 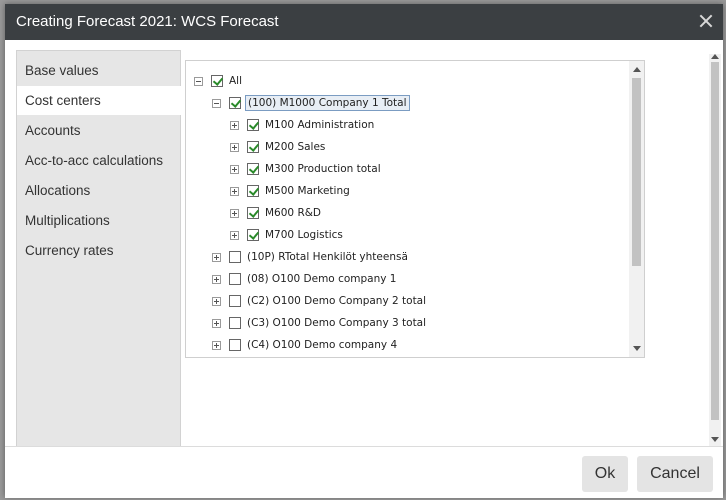 What do you see at coordinates (327, 103) in the screenshot?
I see `tree-node-label: (100) M1000 Company 1 Total` at bounding box center [327, 103].